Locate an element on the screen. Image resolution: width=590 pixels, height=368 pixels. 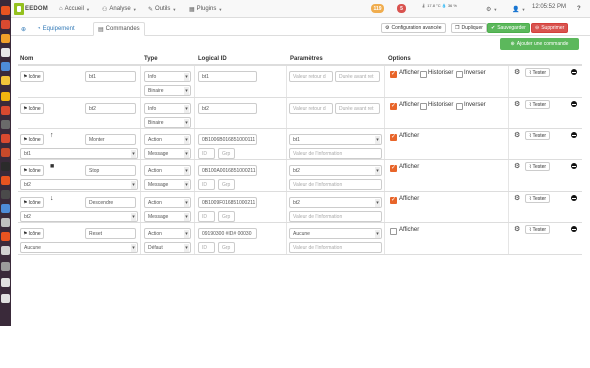
menu-analyse: ⚇ Analyse ▼ is located at coordinates (119, 9).